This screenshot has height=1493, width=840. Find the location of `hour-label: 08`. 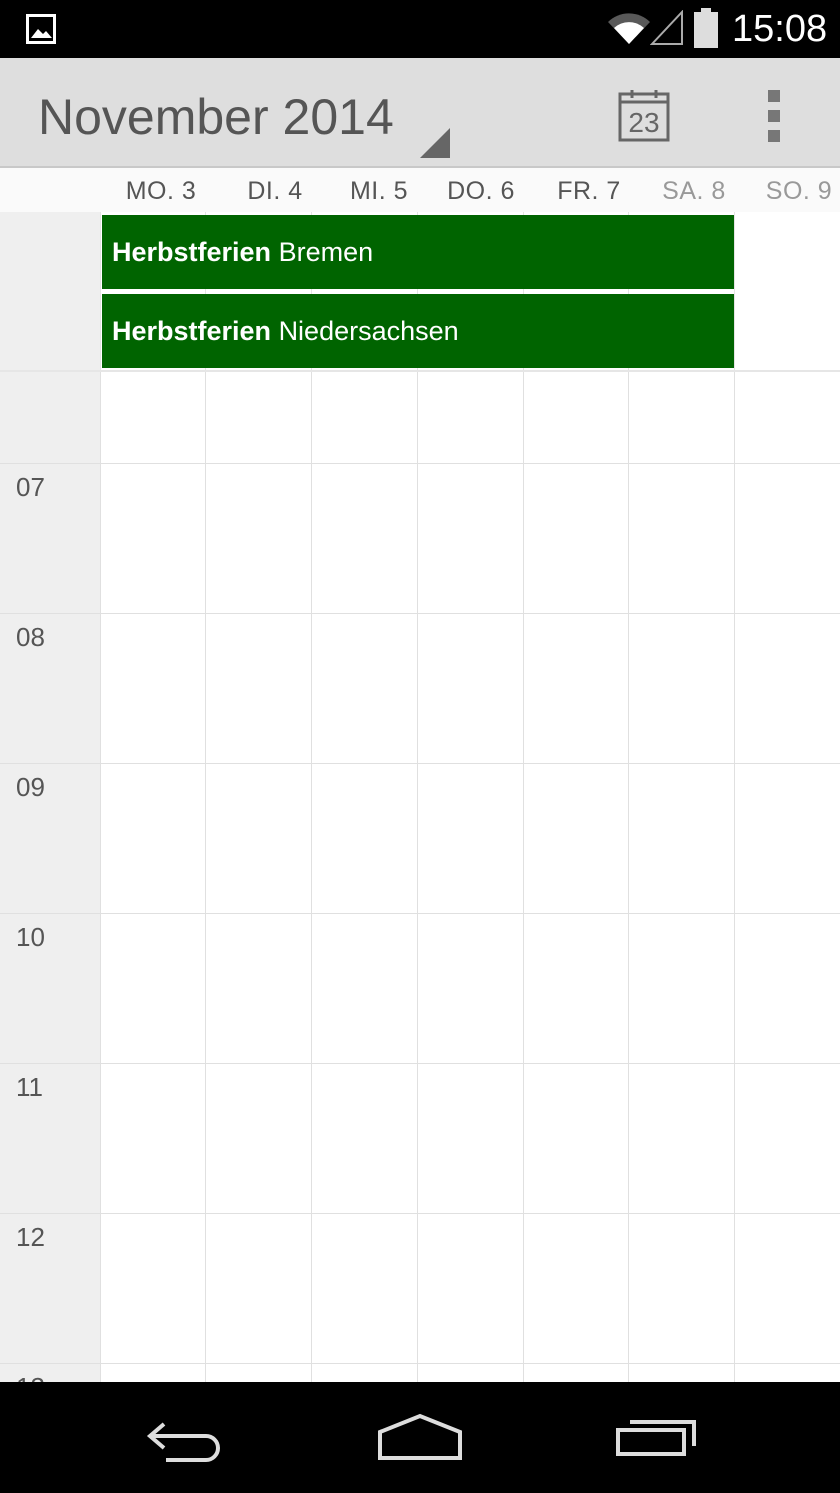

hour-label: 08 is located at coordinates (30, 637).